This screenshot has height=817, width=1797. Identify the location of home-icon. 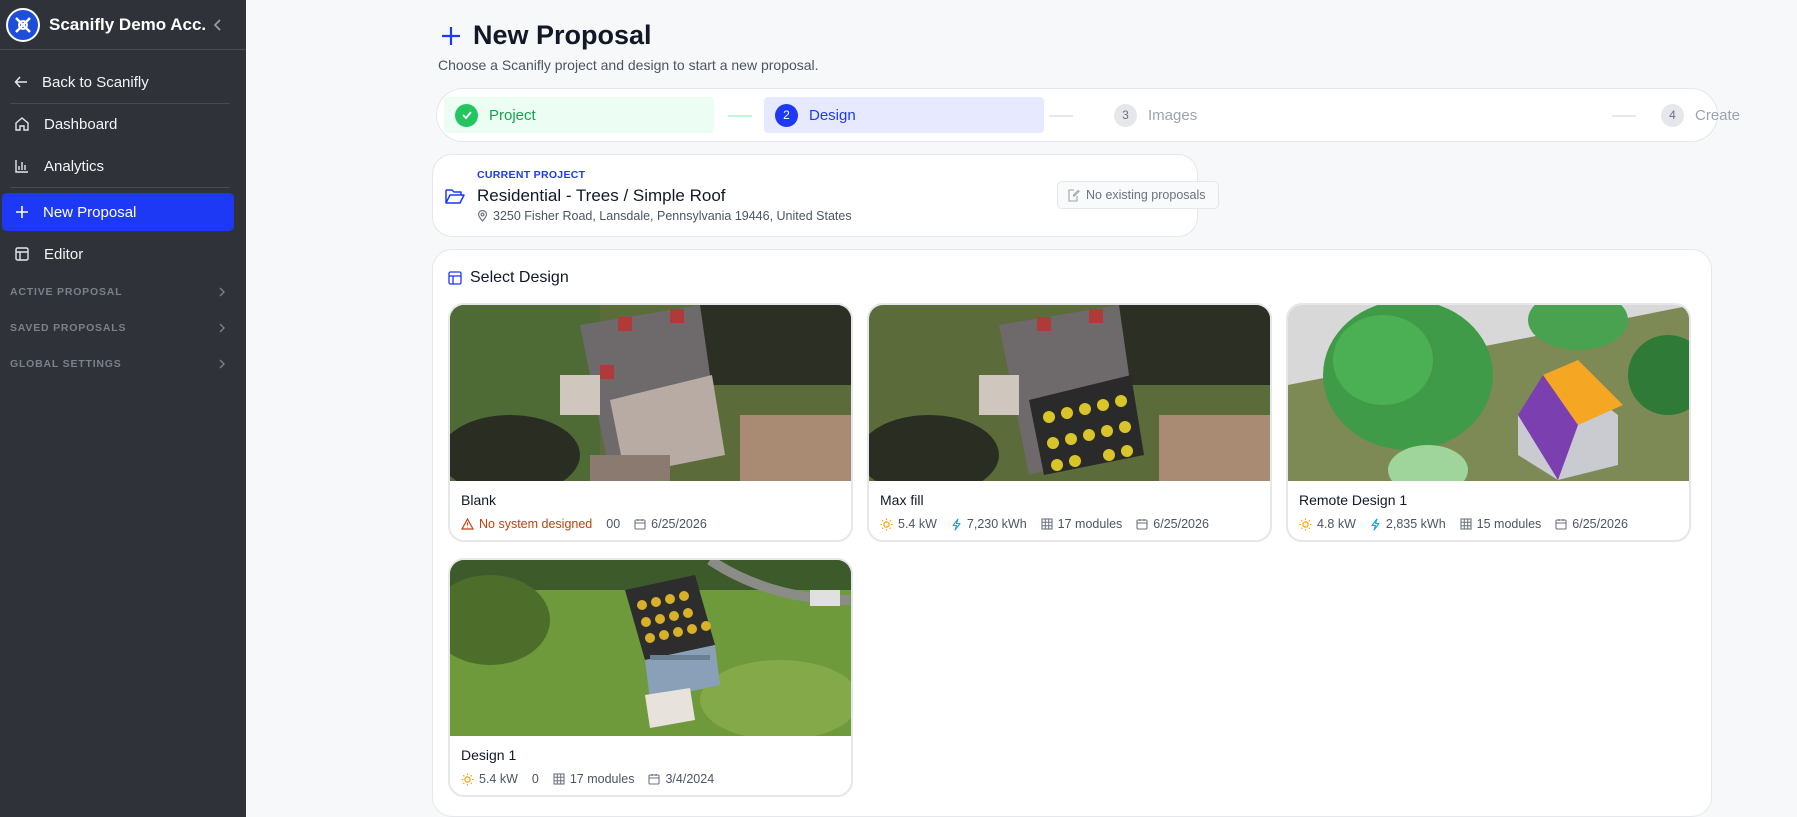
(22, 124).